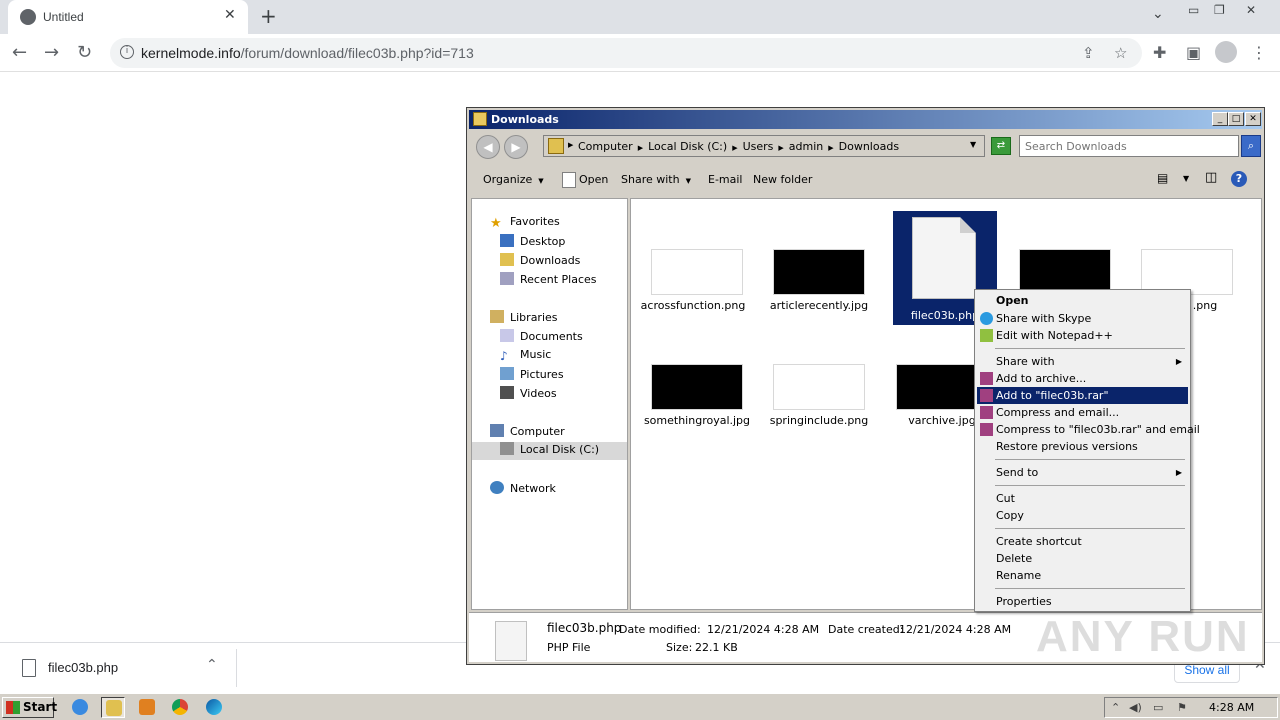 The height and width of the screenshot is (720, 1280). I want to click on menu-item-share-skype: Share with Skype, so click(1082, 318).